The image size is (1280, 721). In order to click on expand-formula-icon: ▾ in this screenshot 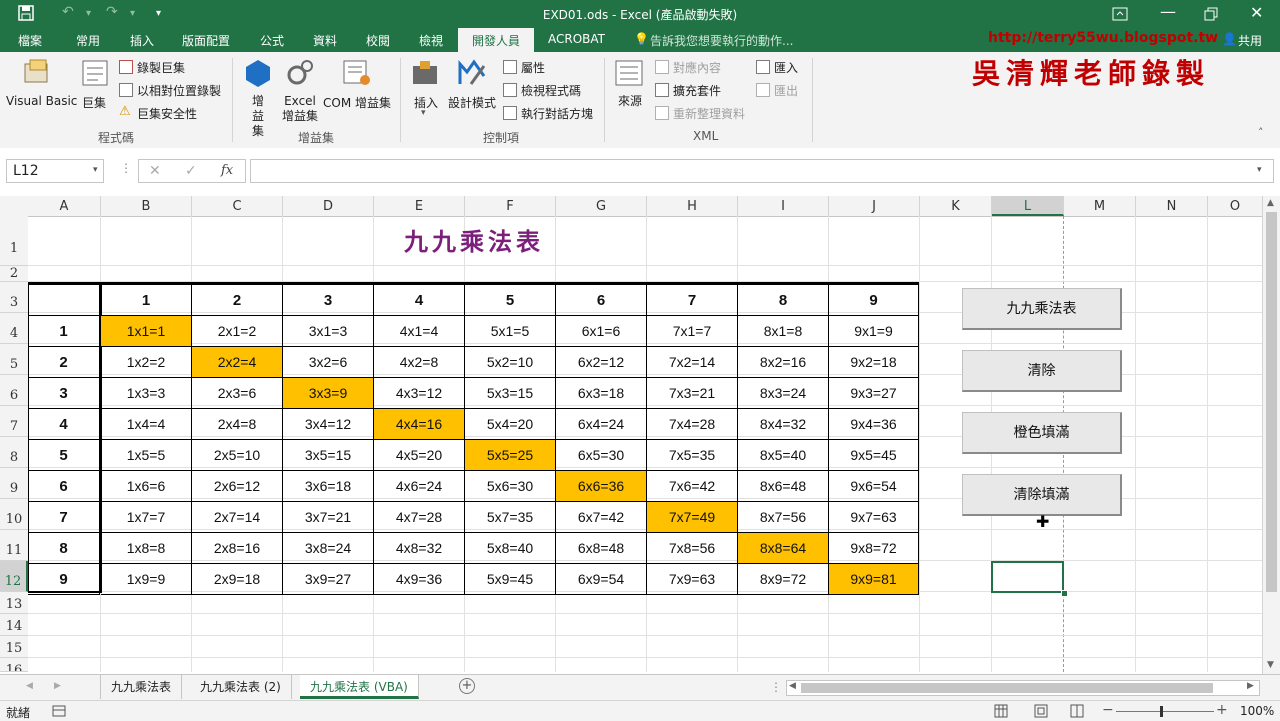, I will do `click(1259, 170)`.